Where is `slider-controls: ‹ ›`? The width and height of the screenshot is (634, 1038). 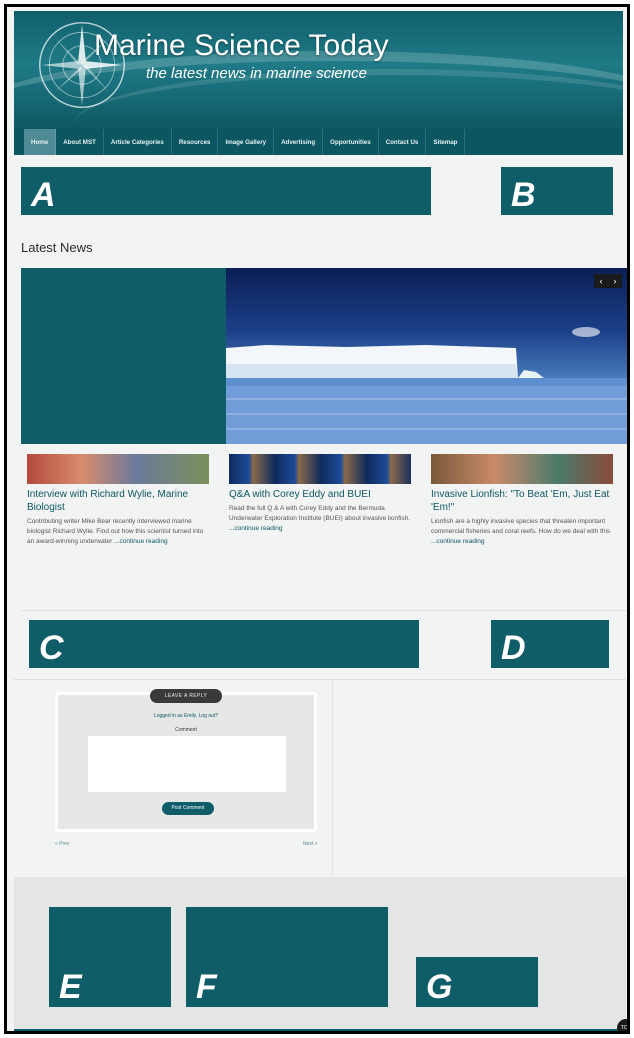 slider-controls: ‹ › is located at coordinates (608, 281).